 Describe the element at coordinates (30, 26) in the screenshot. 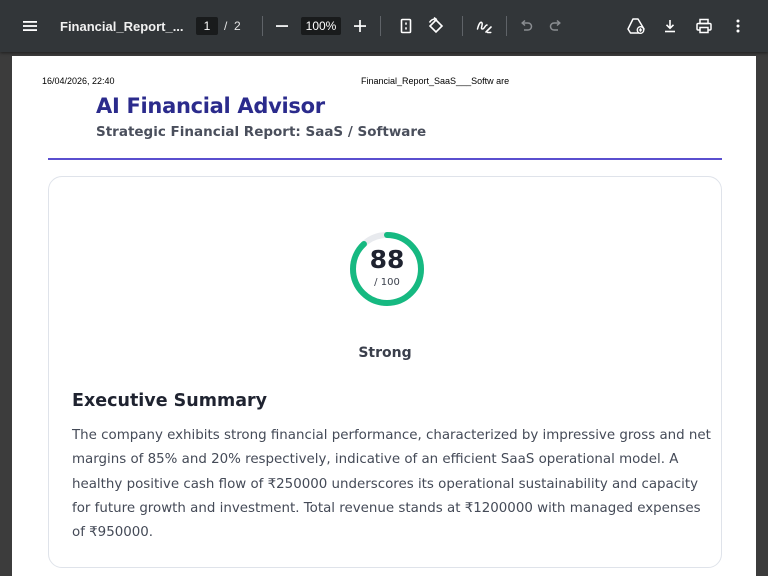

I see `menu-icon` at that location.